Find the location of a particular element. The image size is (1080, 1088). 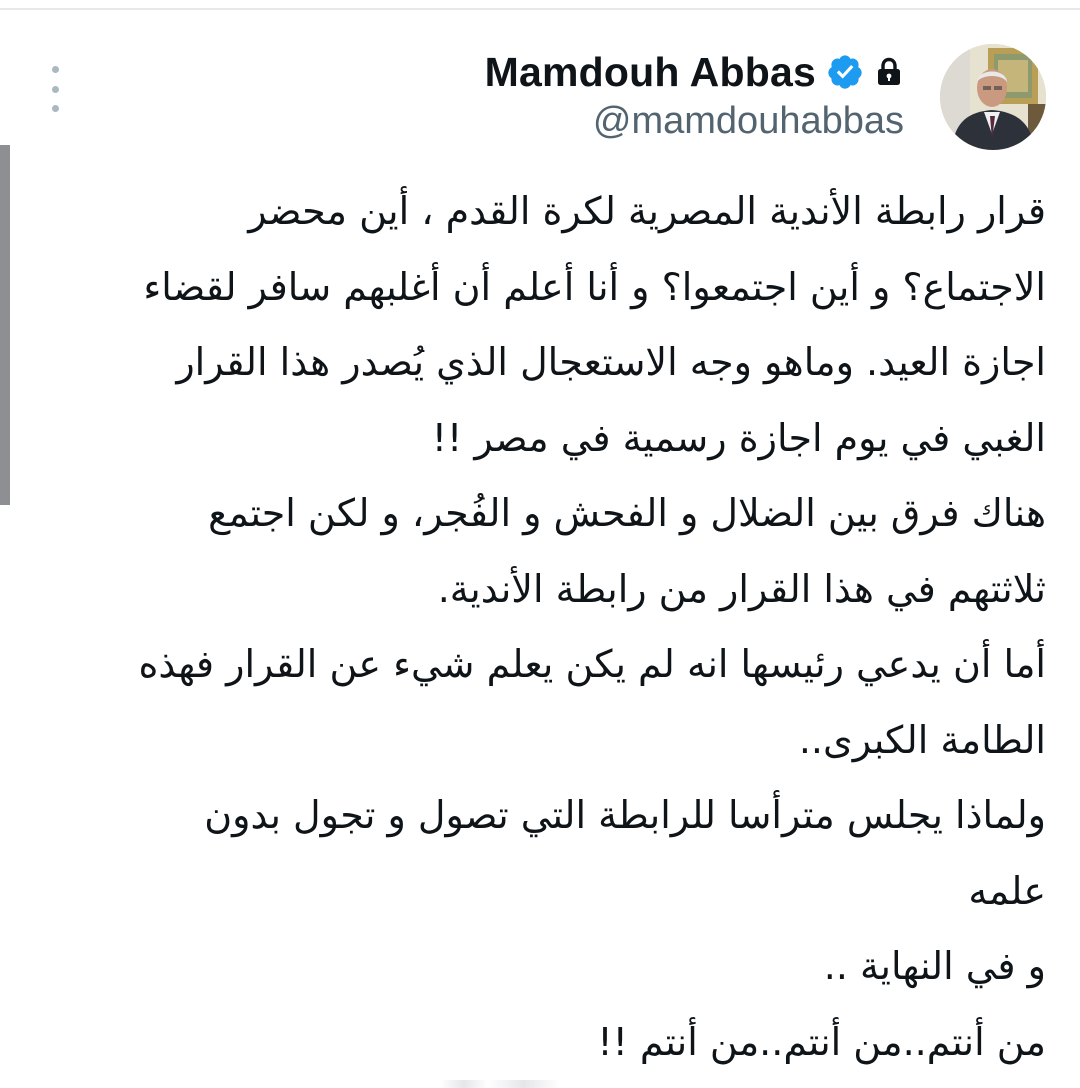

scrollbar is located at coordinates (5, 325).